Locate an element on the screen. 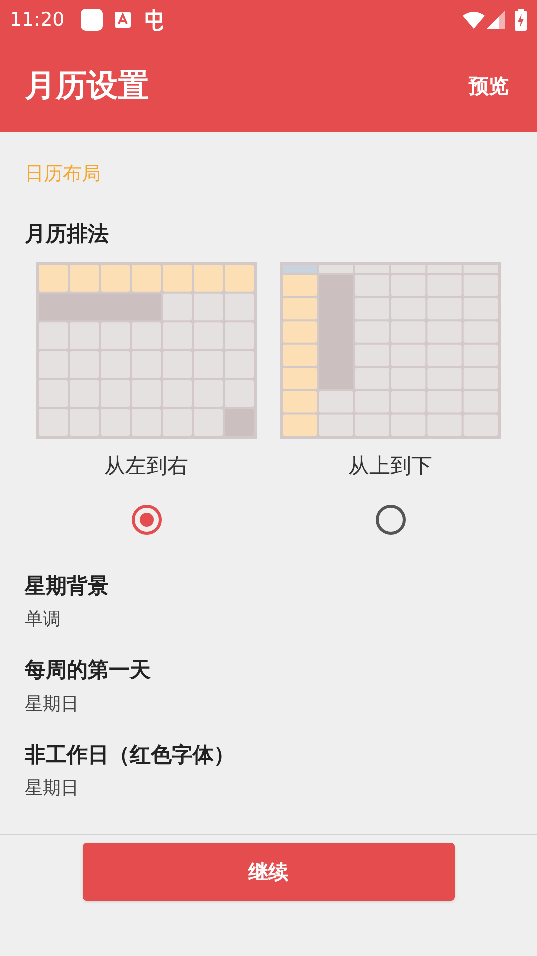  continue-button: 继续 is located at coordinates (268, 872).